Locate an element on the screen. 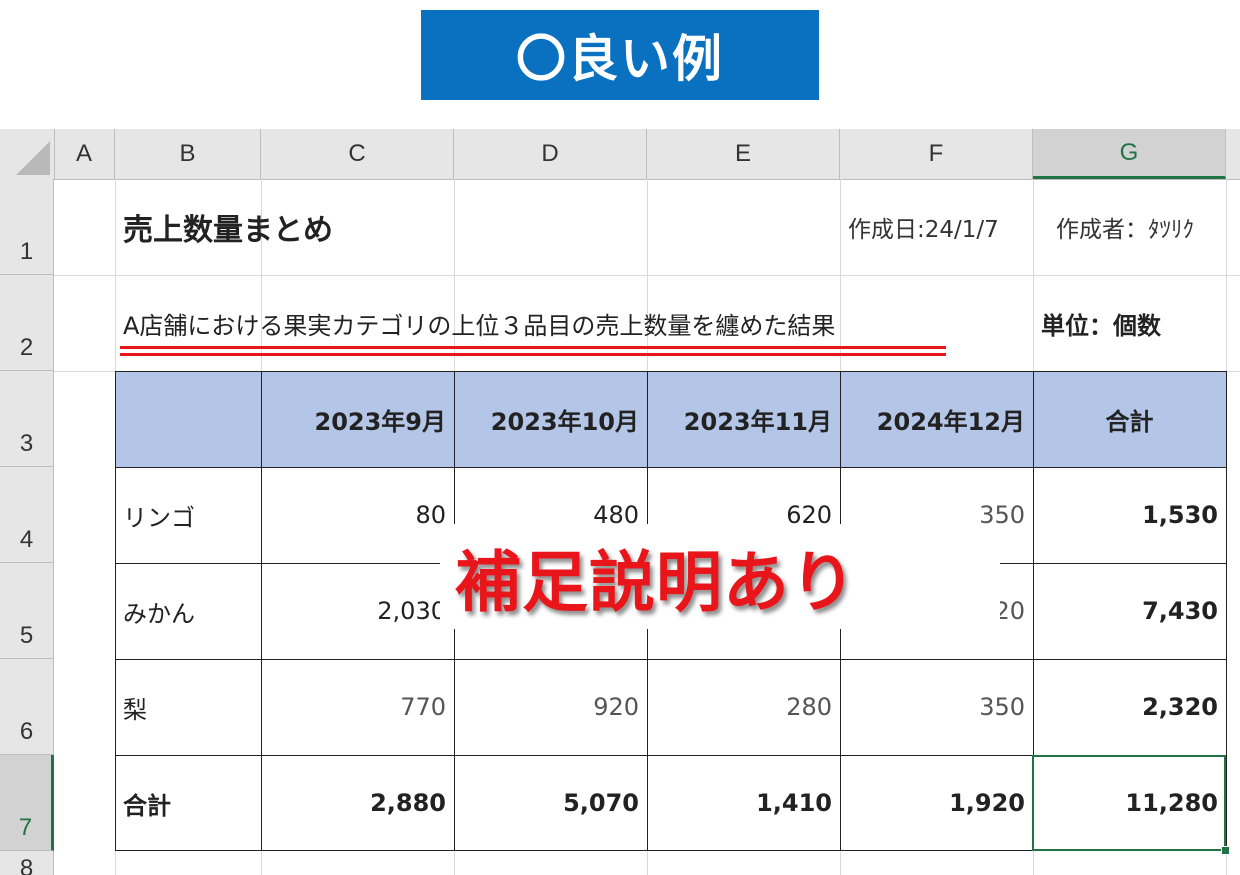 This screenshot has width=1240, height=875. column-header-d: D is located at coordinates (550, 154).